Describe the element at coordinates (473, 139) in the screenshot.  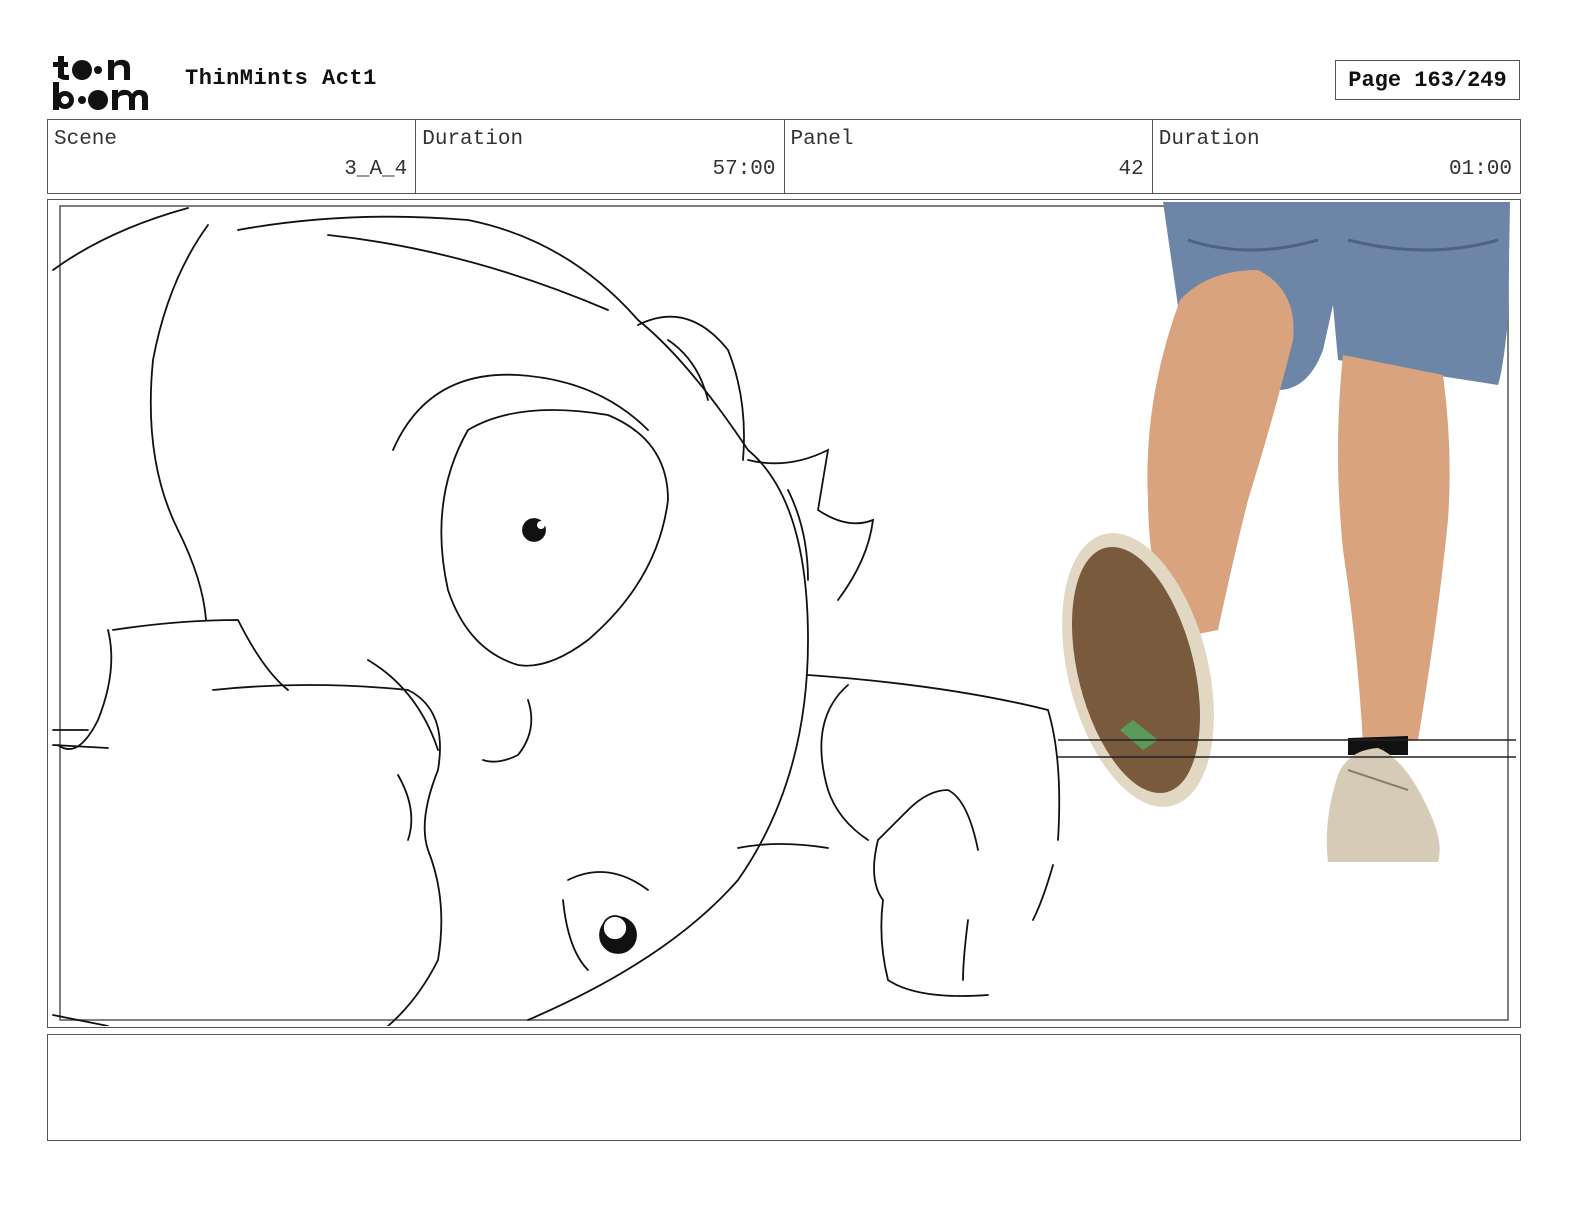
I see `scene-duration-label: Duration` at that location.